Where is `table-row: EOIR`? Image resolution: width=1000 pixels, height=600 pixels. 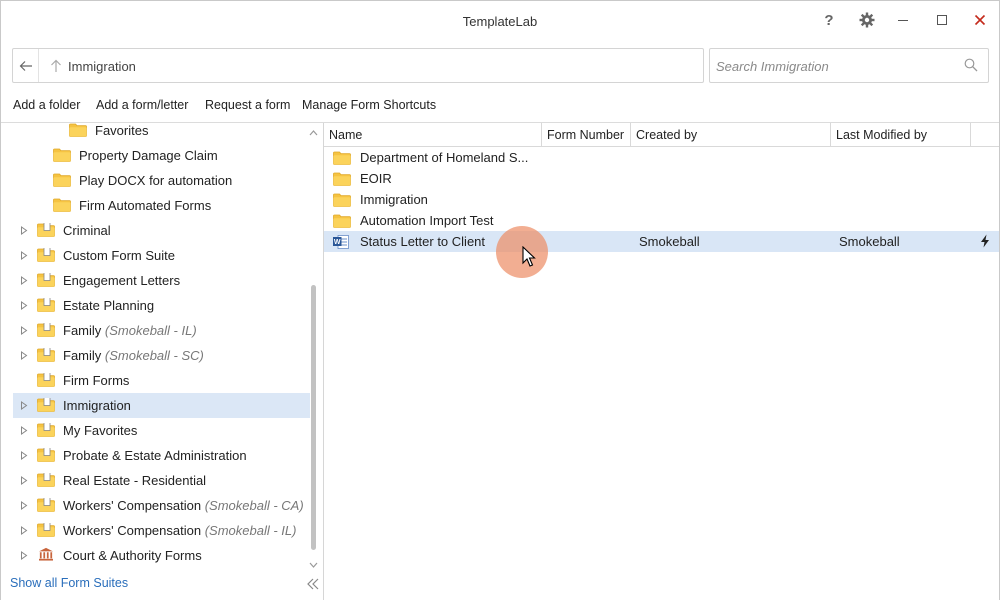
table-row: EOIR is located at coordinates (661, 178).